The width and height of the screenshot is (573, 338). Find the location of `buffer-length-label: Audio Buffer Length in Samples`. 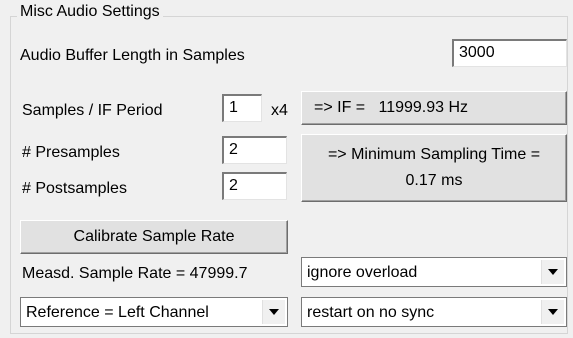

buffer-length-label: Audio Buffer Length in Samples is located at coordinates (132, 55).